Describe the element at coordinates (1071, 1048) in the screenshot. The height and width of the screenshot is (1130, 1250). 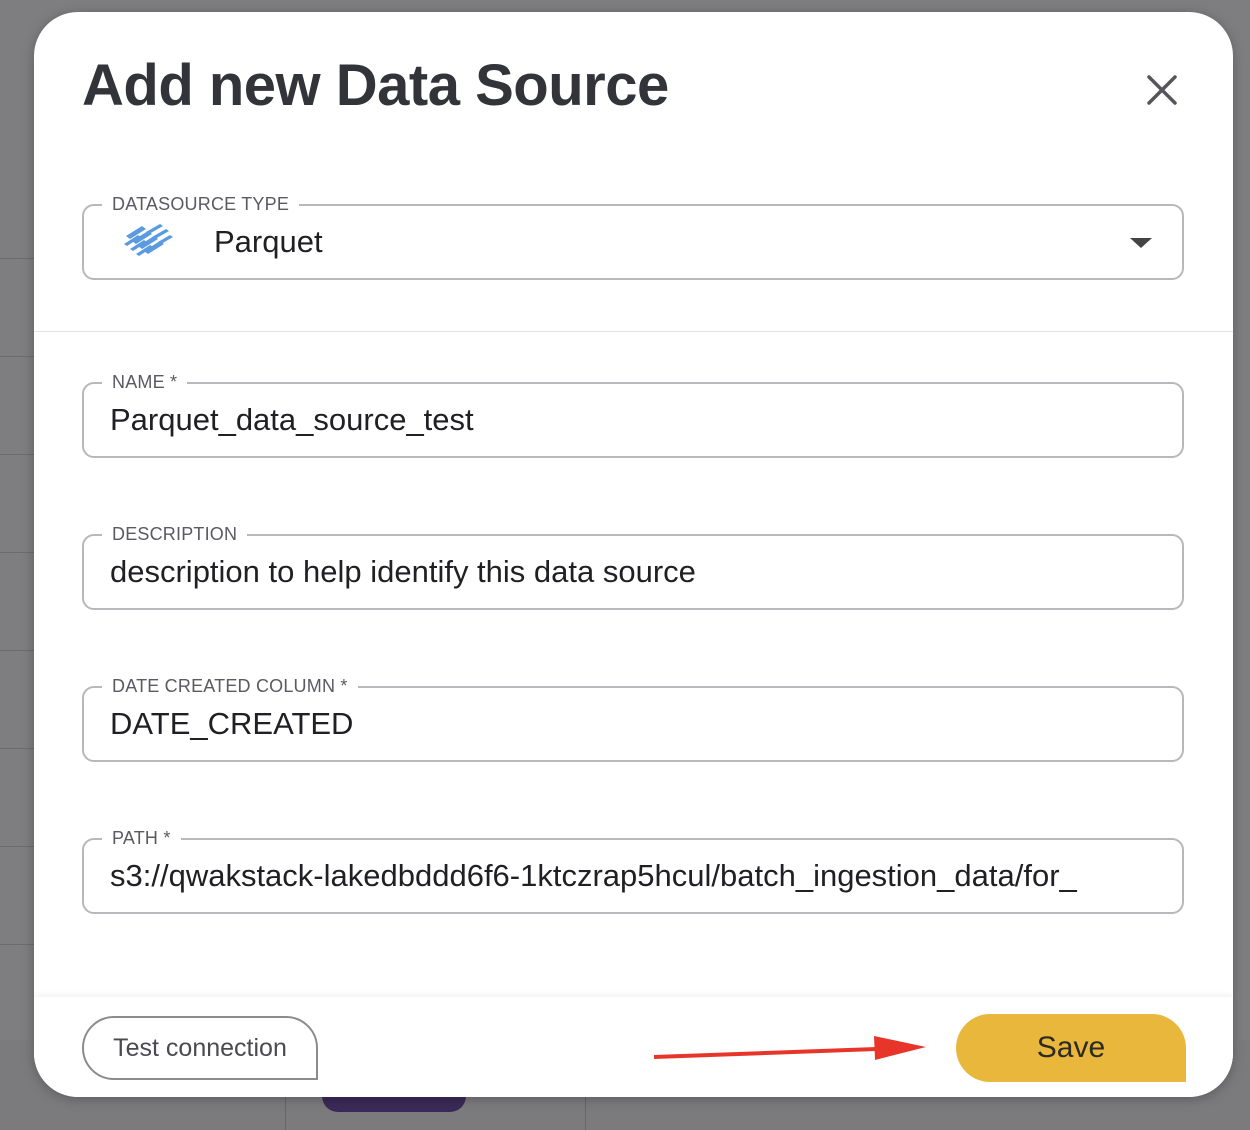
I see `save-button: Save` at that location.